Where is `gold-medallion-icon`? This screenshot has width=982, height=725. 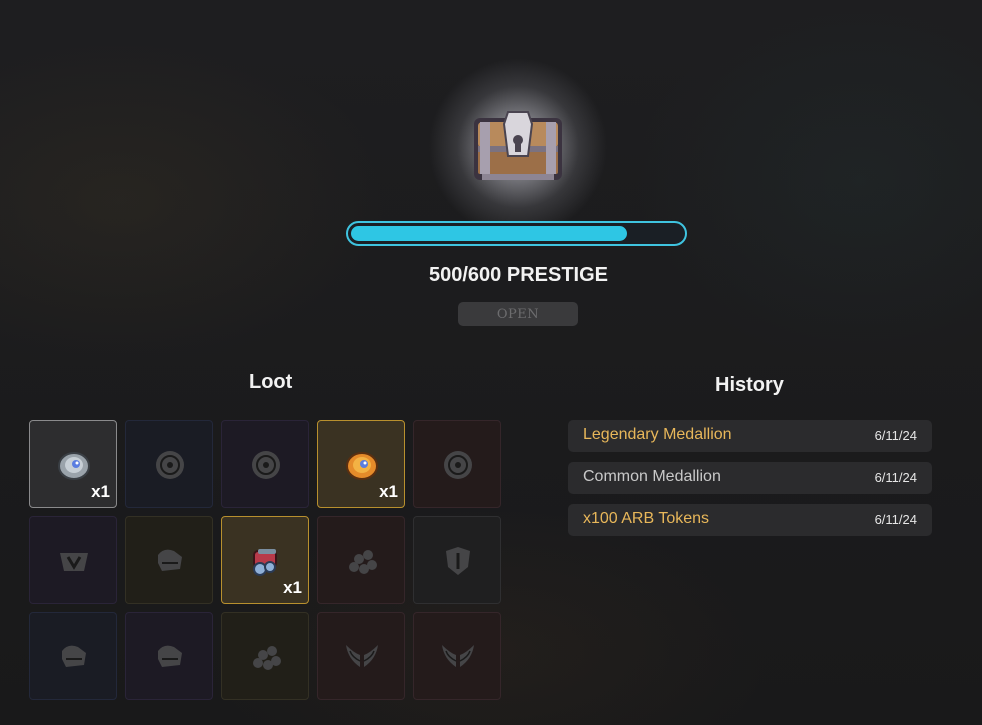
gold-medallion-icon is located at coordinates (362, 466).